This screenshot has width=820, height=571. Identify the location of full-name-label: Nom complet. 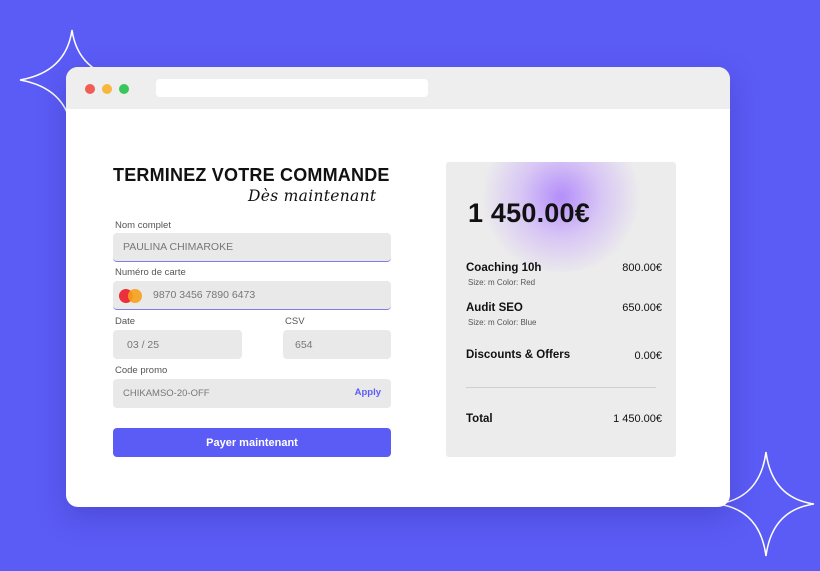
(143, 225).